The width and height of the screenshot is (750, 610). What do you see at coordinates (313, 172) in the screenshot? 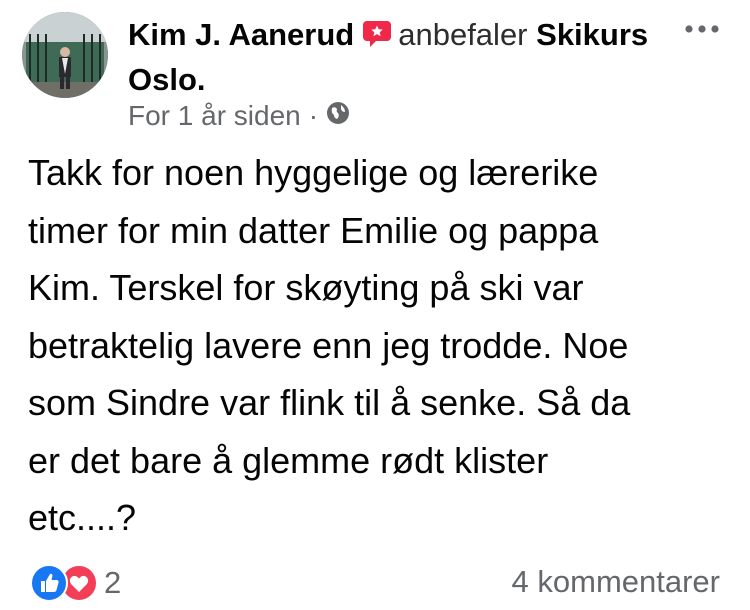
I see `post-text-line: Takk for noen hyggelige og lærerike` at bounding box center [313, 172].